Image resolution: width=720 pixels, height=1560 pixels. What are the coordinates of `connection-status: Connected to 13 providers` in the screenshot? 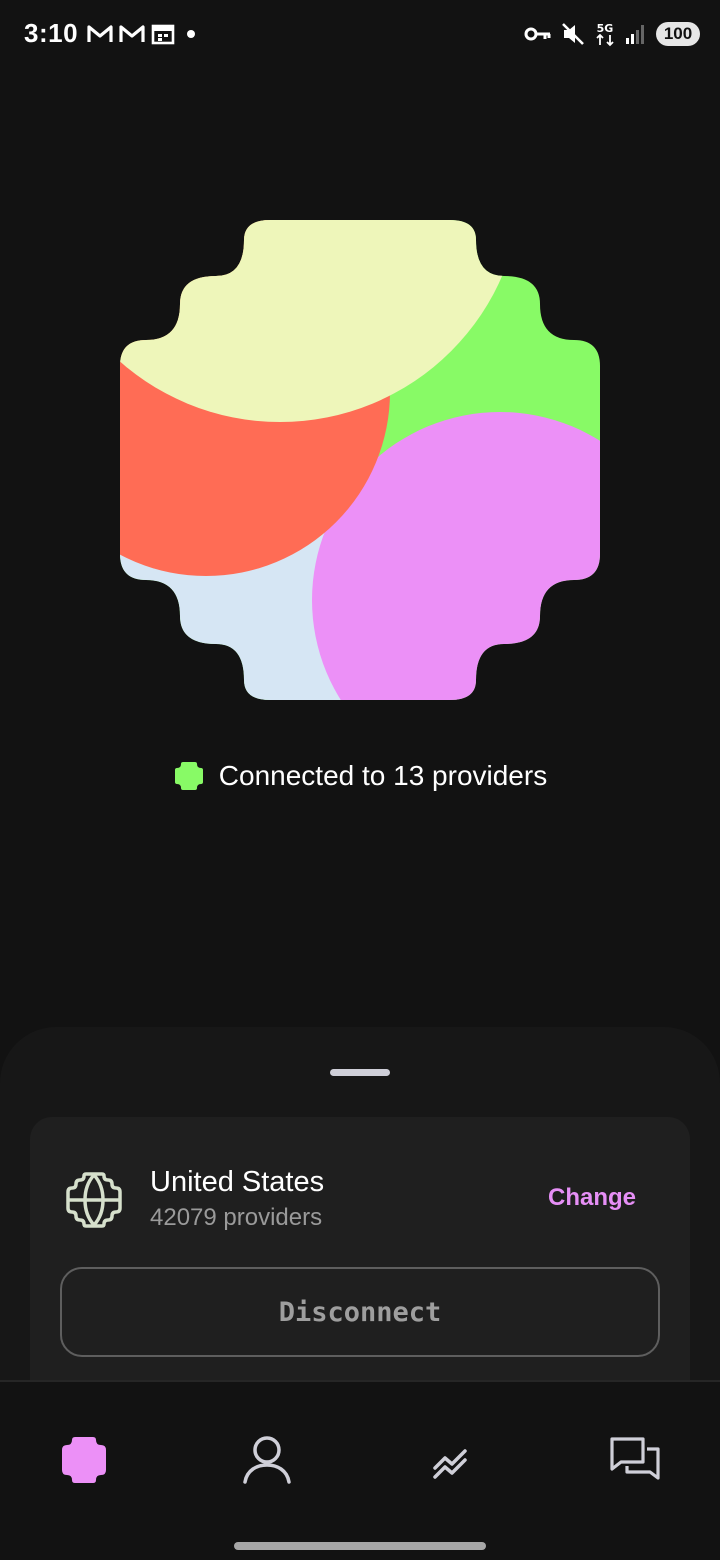 It's located at (360, 776).